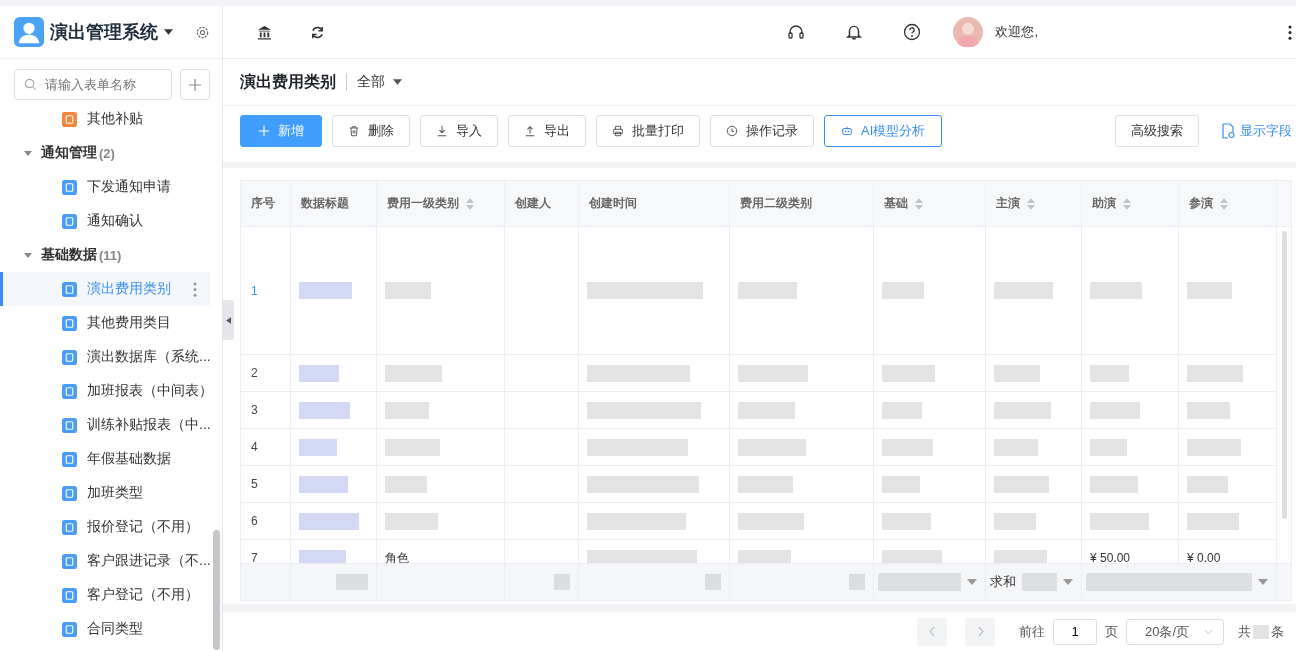 The image size is (1296, 651). What do you see at coordinates (442, 131) in the screenshot?
I see `download-icon` at bounding box center [442, 131].